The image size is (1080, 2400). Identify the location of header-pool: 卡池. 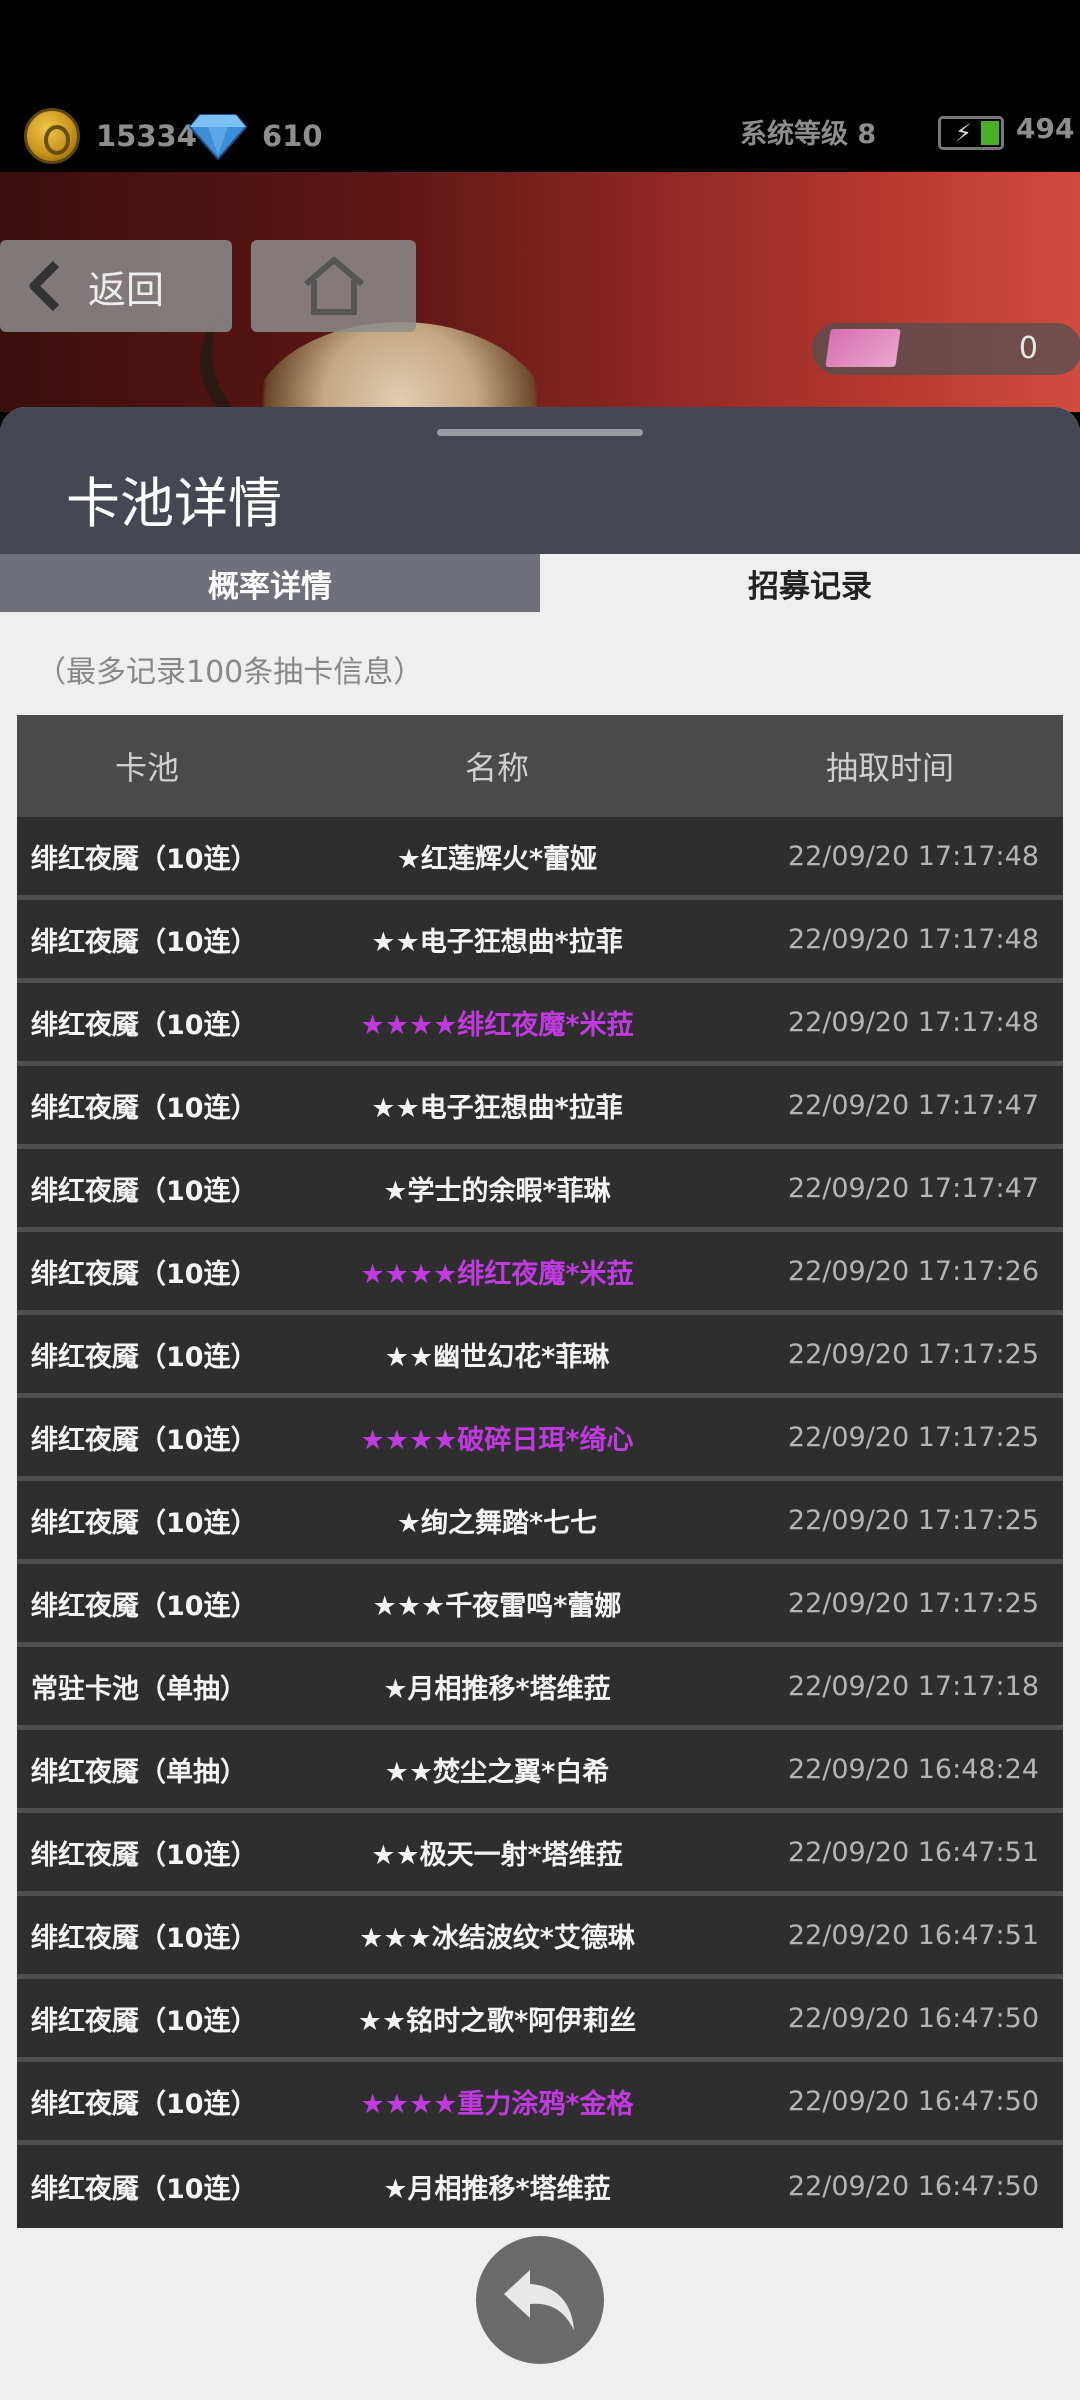
(146, 768).